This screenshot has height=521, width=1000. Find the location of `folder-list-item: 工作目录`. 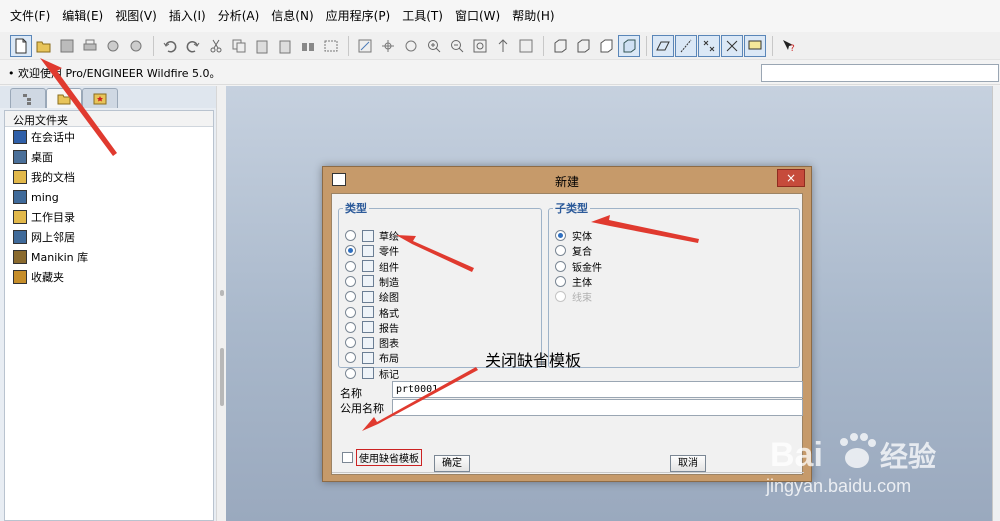

folder-list-item: 工作目录 is located at coordinates (109, 217).